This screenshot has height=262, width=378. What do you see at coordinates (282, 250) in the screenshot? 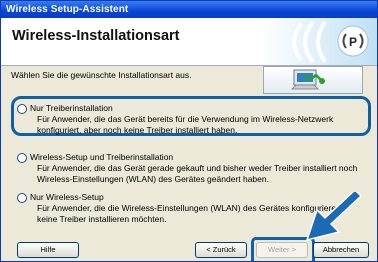
I see `next-button: Weiter >` at bounding box center [282, 250].